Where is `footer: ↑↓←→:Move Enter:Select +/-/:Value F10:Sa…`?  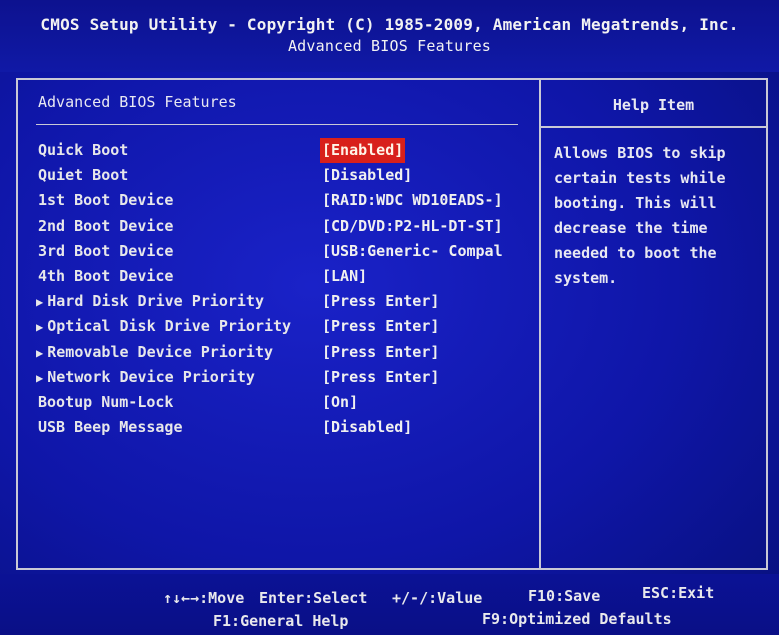
footer: ↑↓←→:Move Enter:Select +/-/:Value F10:Sa… is located at coordinates (389, 604).